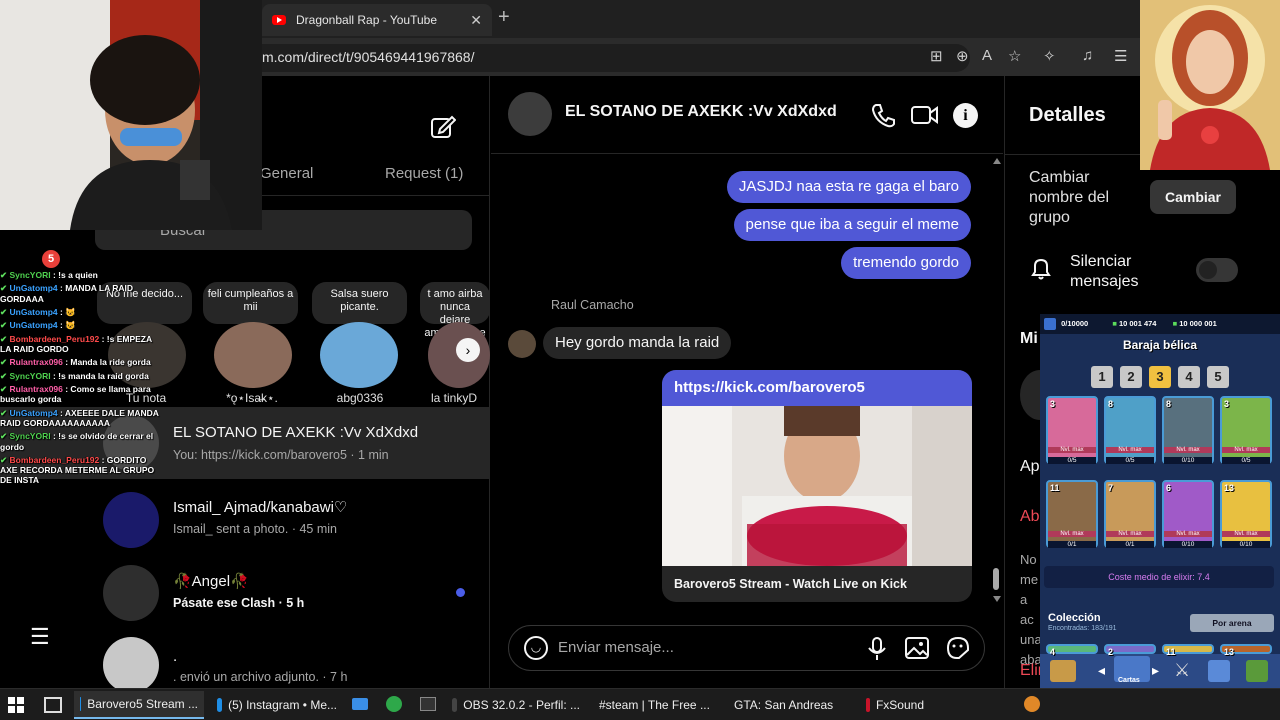 This screenshot has height=720, width=1280. Describe the element at coordinates (1217, 270) in the screenshot. I see `mute-toggle` at that location.